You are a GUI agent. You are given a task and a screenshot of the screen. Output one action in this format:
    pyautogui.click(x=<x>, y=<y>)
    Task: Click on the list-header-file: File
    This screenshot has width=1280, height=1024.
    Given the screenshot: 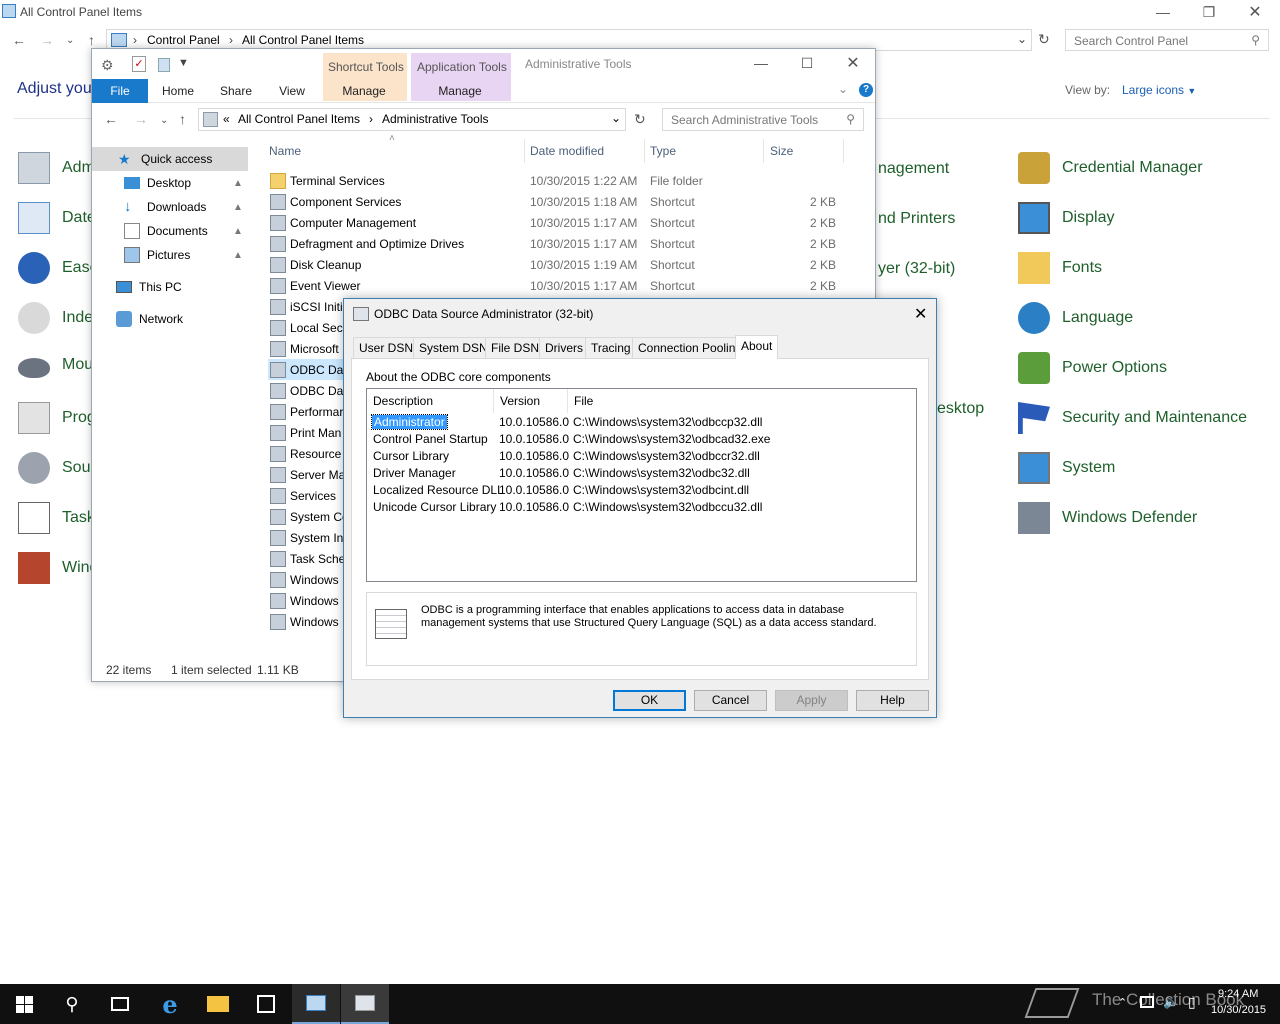 What is the action you would take?
    pyautogui.click(x=742, y=401)
    